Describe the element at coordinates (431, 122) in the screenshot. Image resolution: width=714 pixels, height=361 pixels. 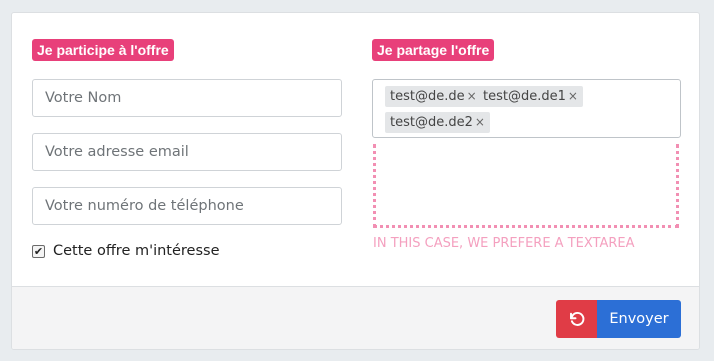
I see `tag-label: test@de.de2` at that location.